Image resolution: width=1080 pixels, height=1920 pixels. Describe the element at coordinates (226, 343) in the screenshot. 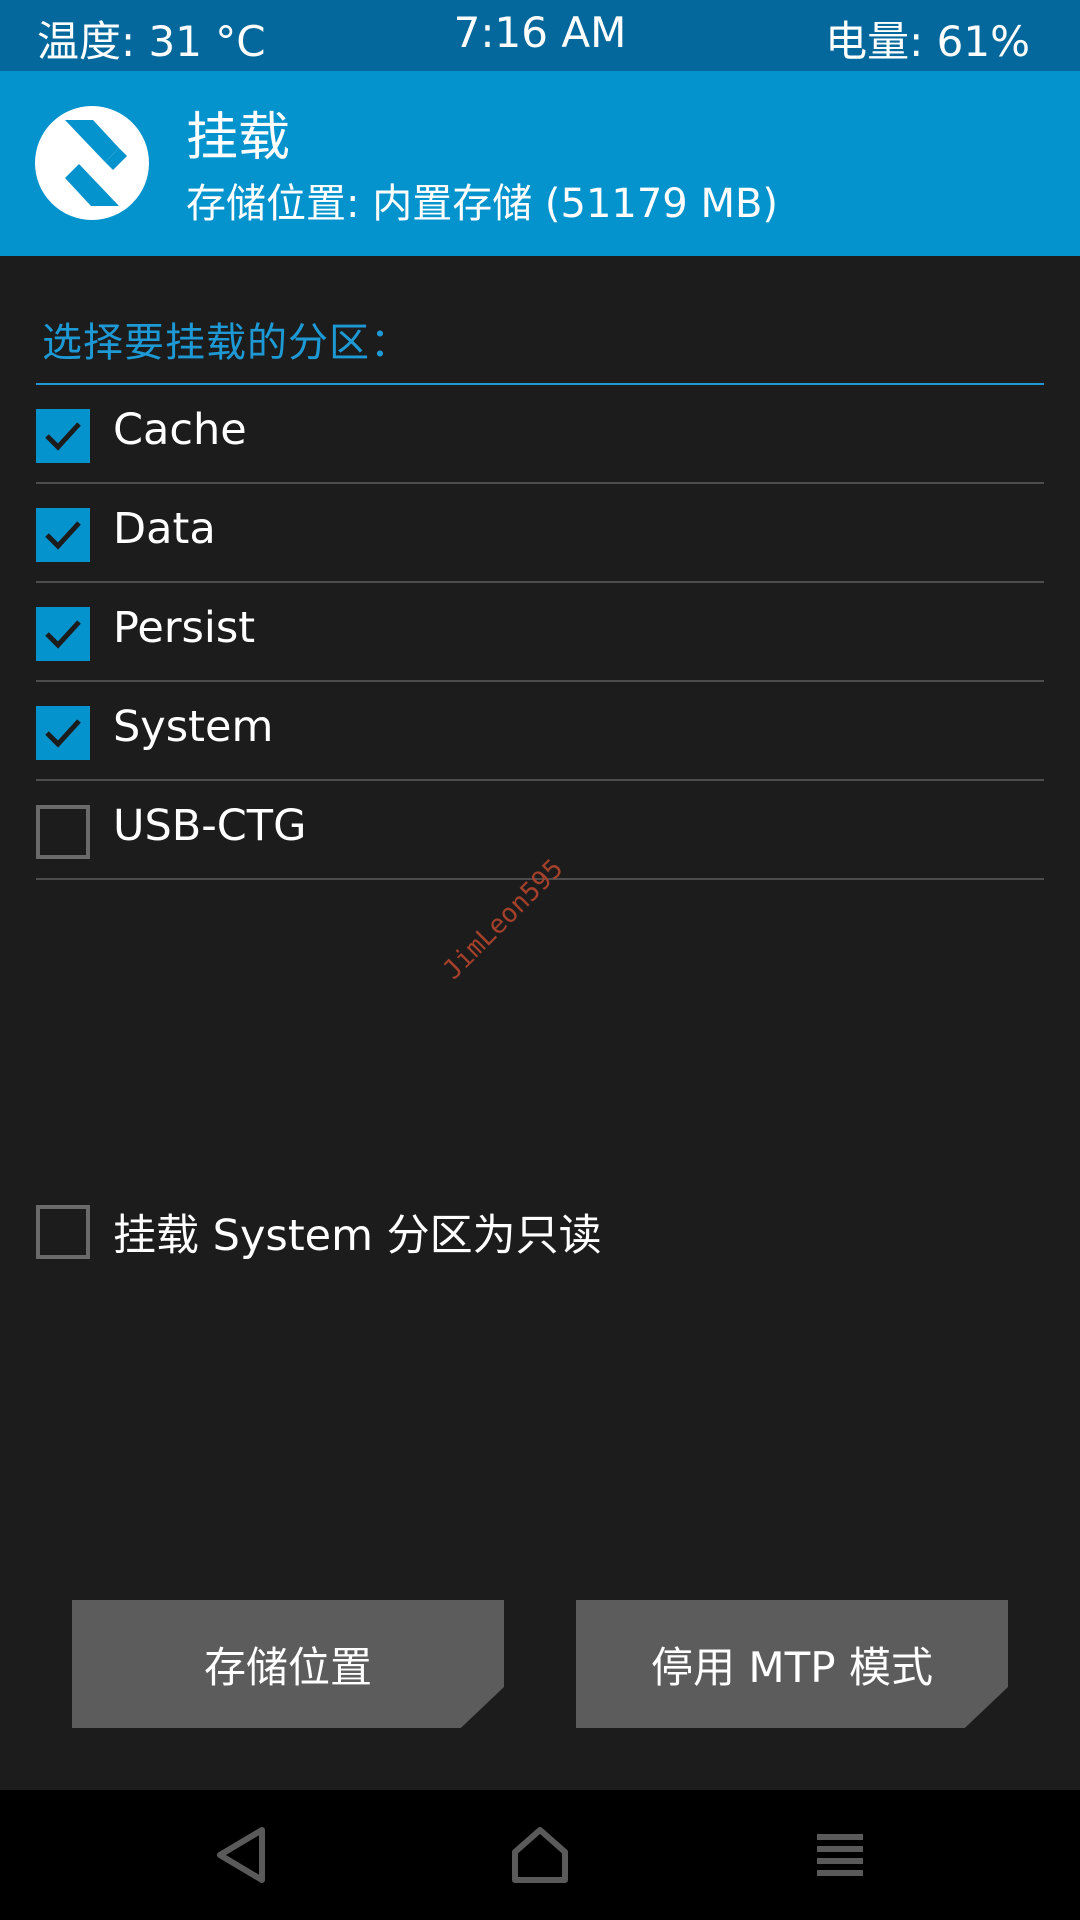

I see `partition-section-label: 选择要挂载的分区：` at that location.